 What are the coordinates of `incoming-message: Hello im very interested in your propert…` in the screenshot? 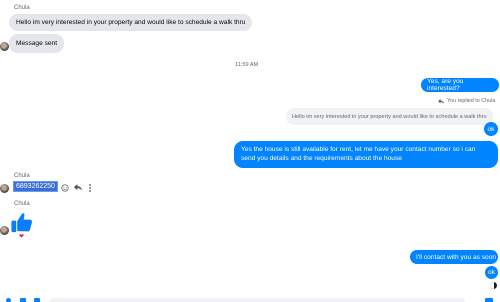 It's located at (131, 22).